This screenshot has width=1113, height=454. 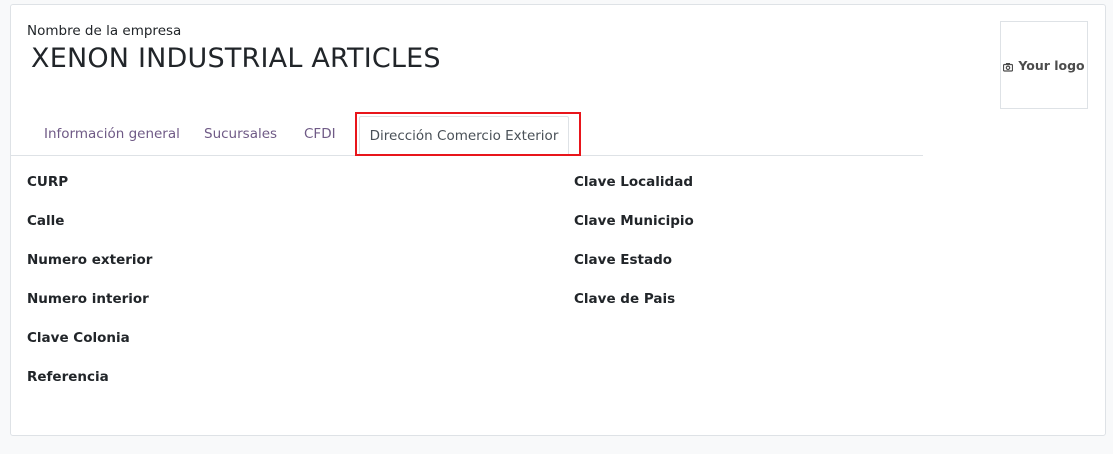 What do you see at coordinates (48, 182) in the screenshot?
I see `field-label-curp: CURP` at bounding box center [48, 182].